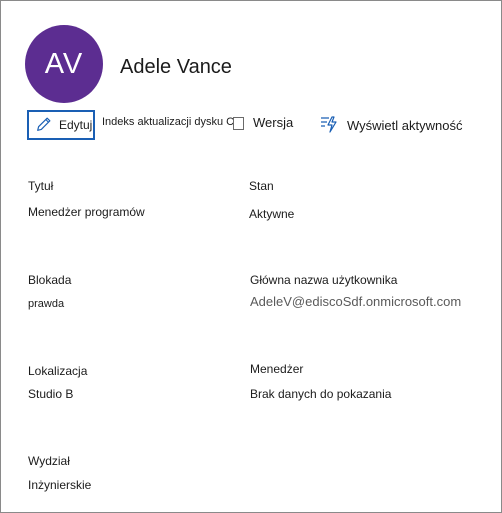 This screenshot has width=502, height=513. What do you see at coordinates (261, 186) in the screenshot?
I see `status-label: Stan` at bounding box center [261, 186].